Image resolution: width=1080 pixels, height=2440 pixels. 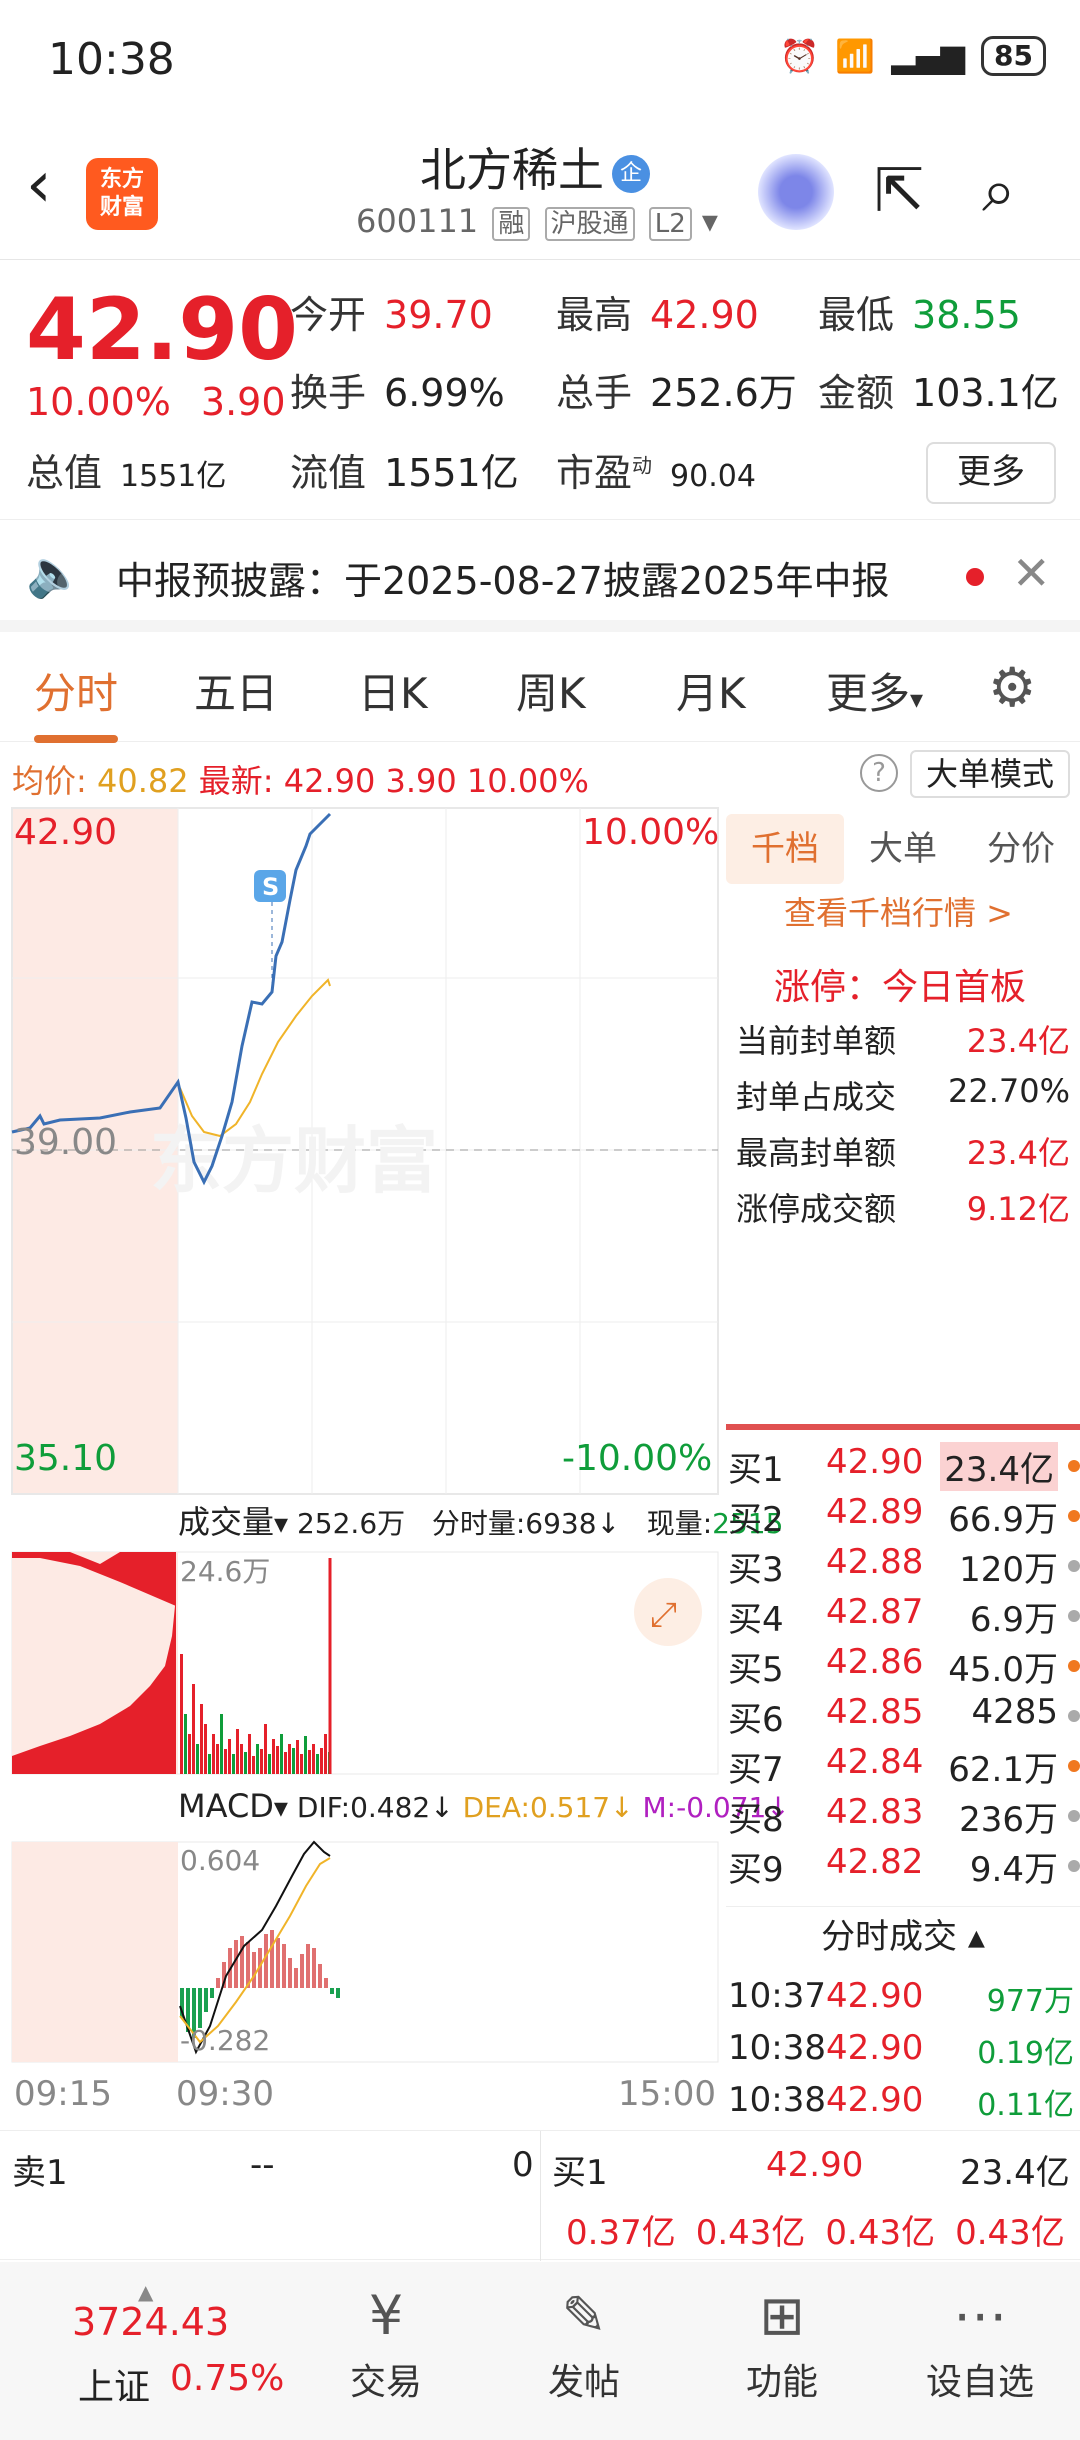 I want to click on expand-icon: ⤢, so click(x=663, y=1615).